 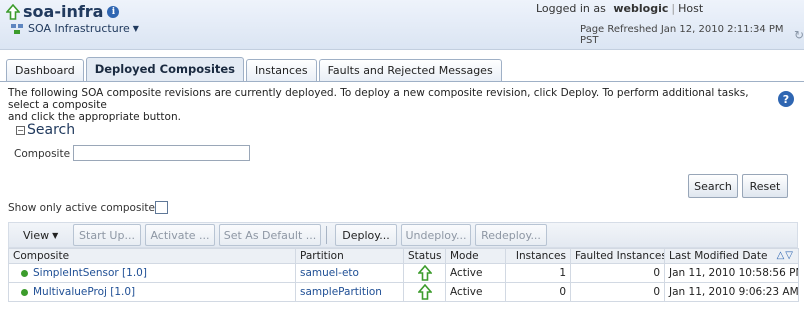 I want to click on title-row: soa-infra i, so click(x=63, y=11).